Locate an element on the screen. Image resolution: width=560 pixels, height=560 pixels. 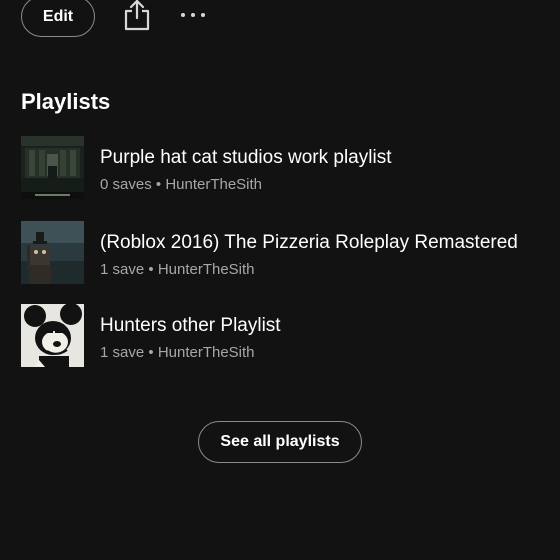
playlist-title: Purple hat cat studios work playlist is located at coordinates (246, 157).